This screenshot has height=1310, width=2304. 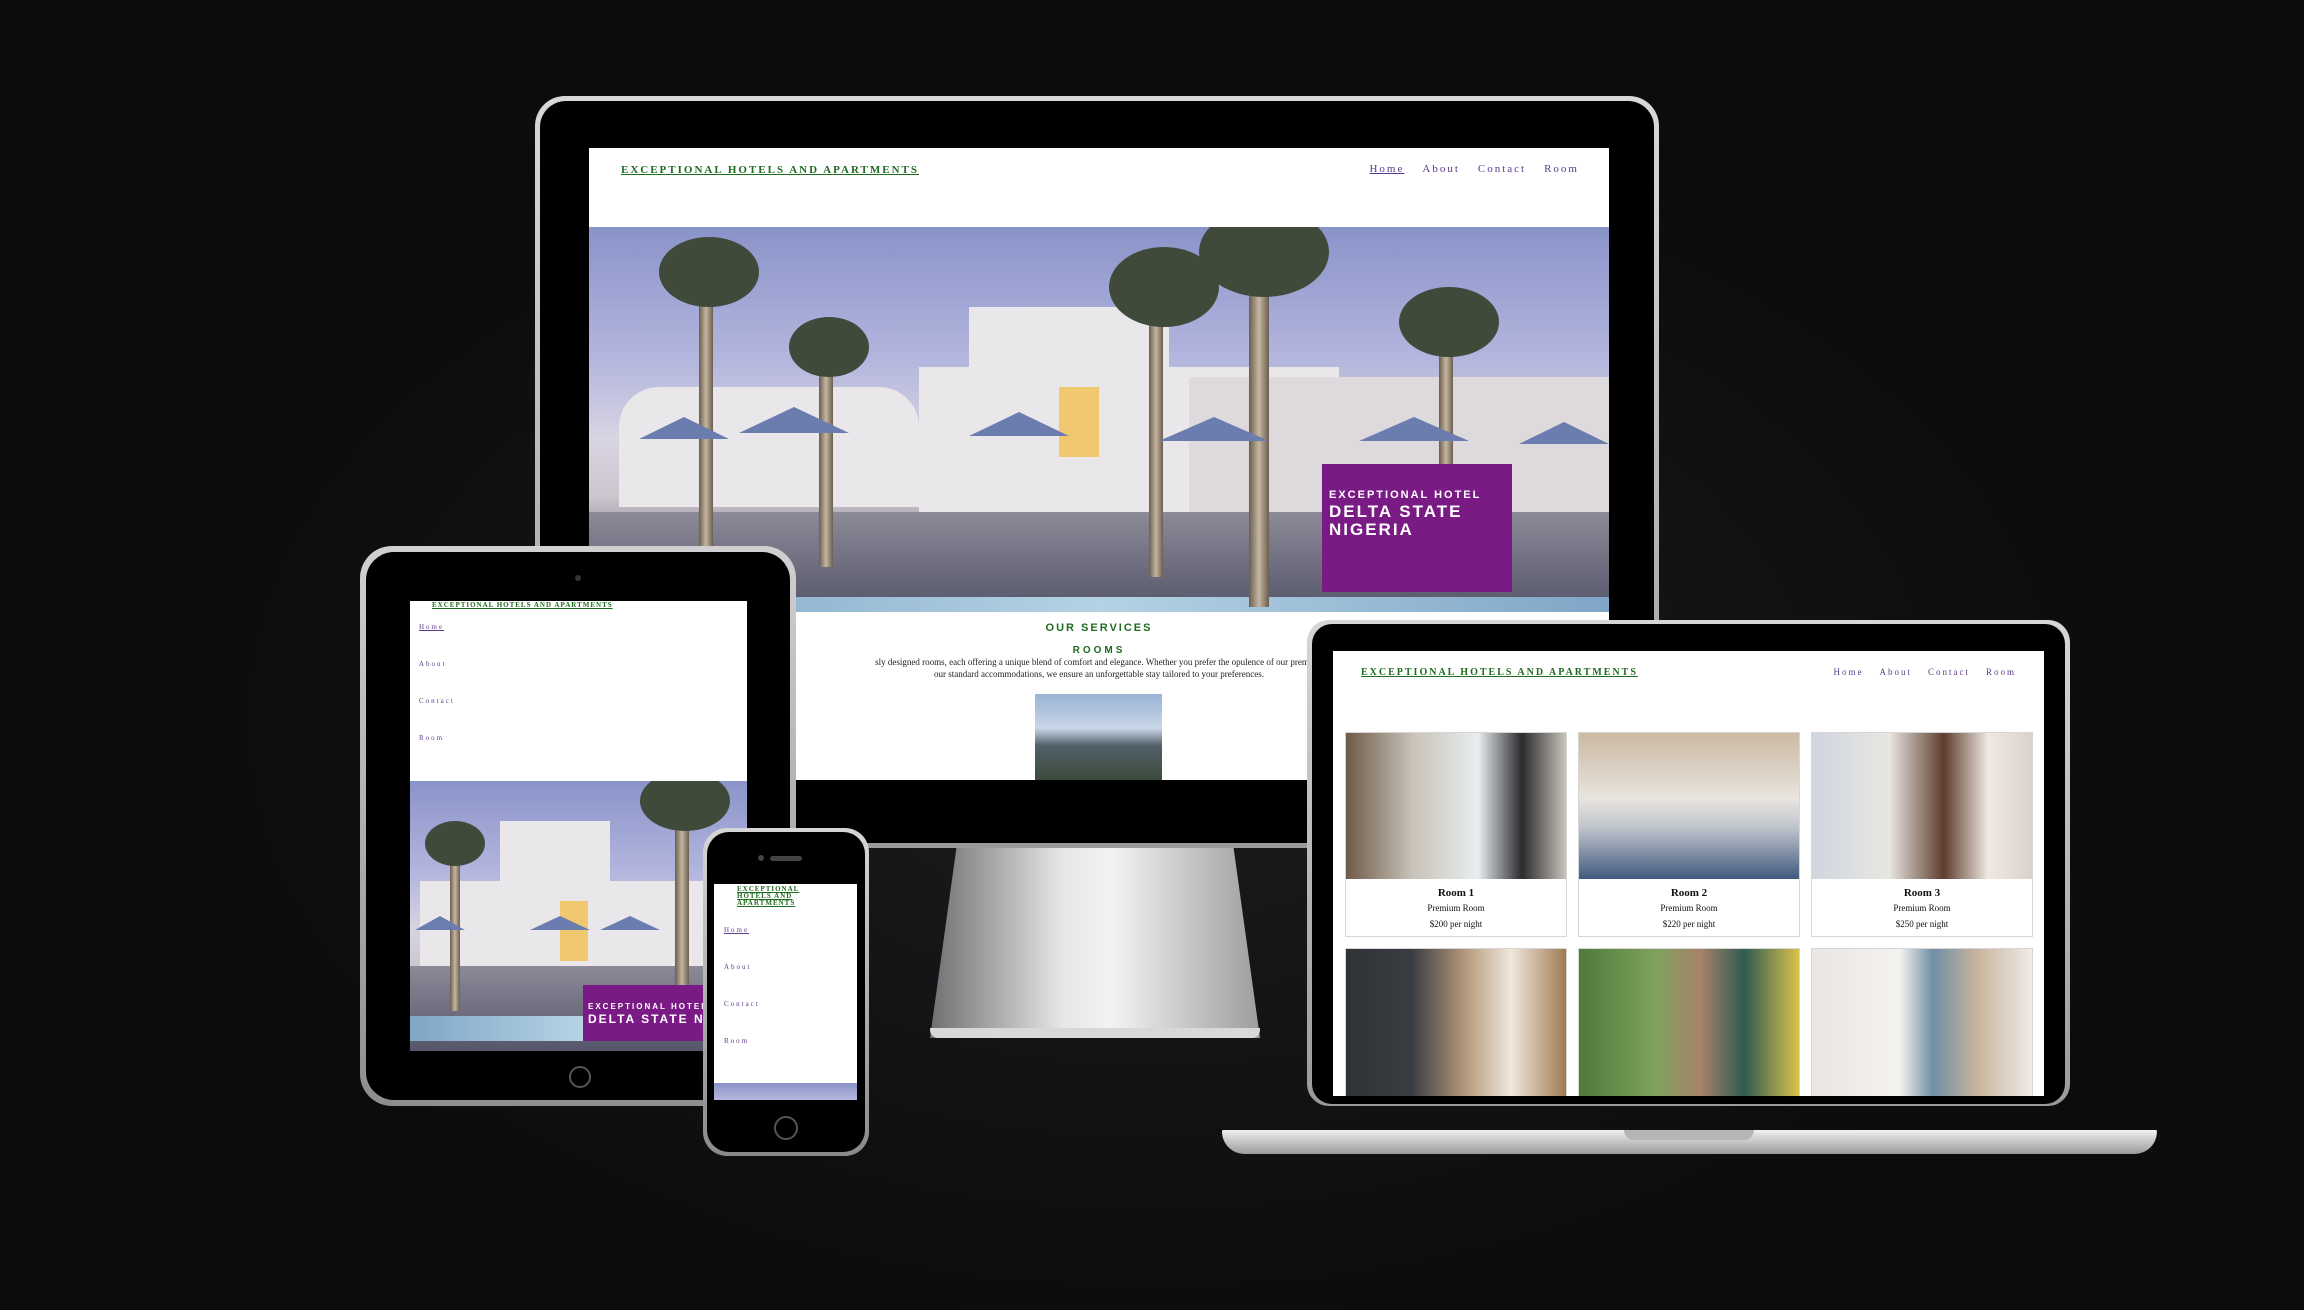 I want to click on room-5-image, so click(x=1689, y=1022).